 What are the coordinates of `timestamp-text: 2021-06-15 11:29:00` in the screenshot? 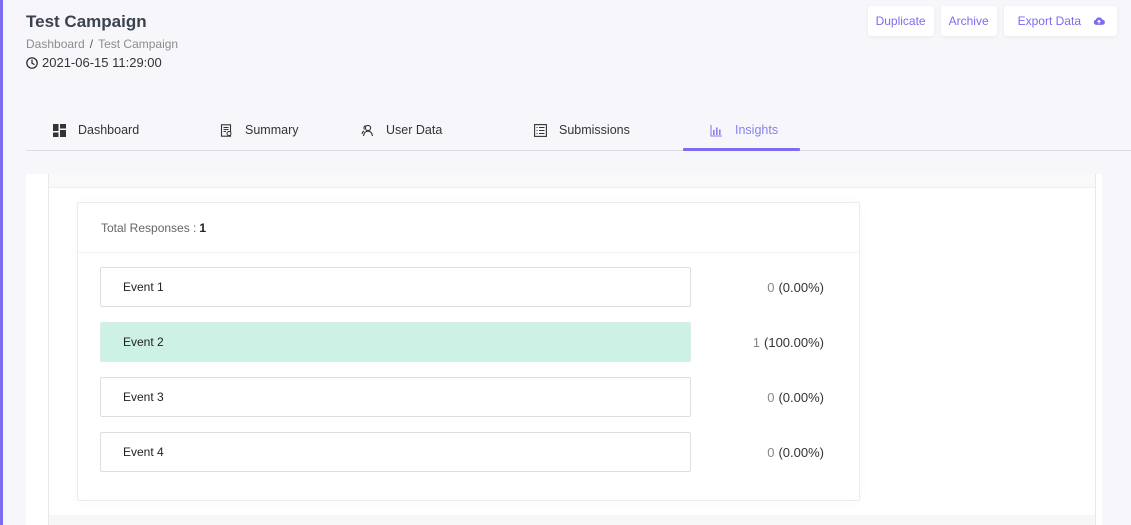 It's located at (102, 62).